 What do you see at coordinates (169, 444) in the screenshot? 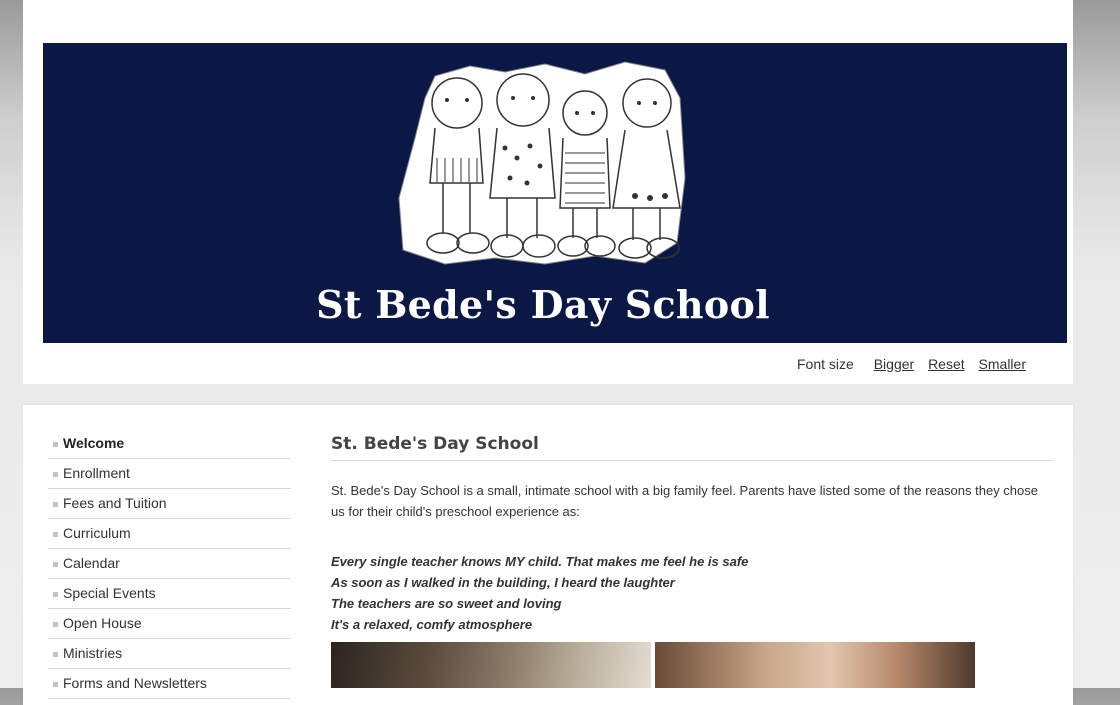
I see `sidebar-item-welcome: Welcome` at bounding box center [169, 444].